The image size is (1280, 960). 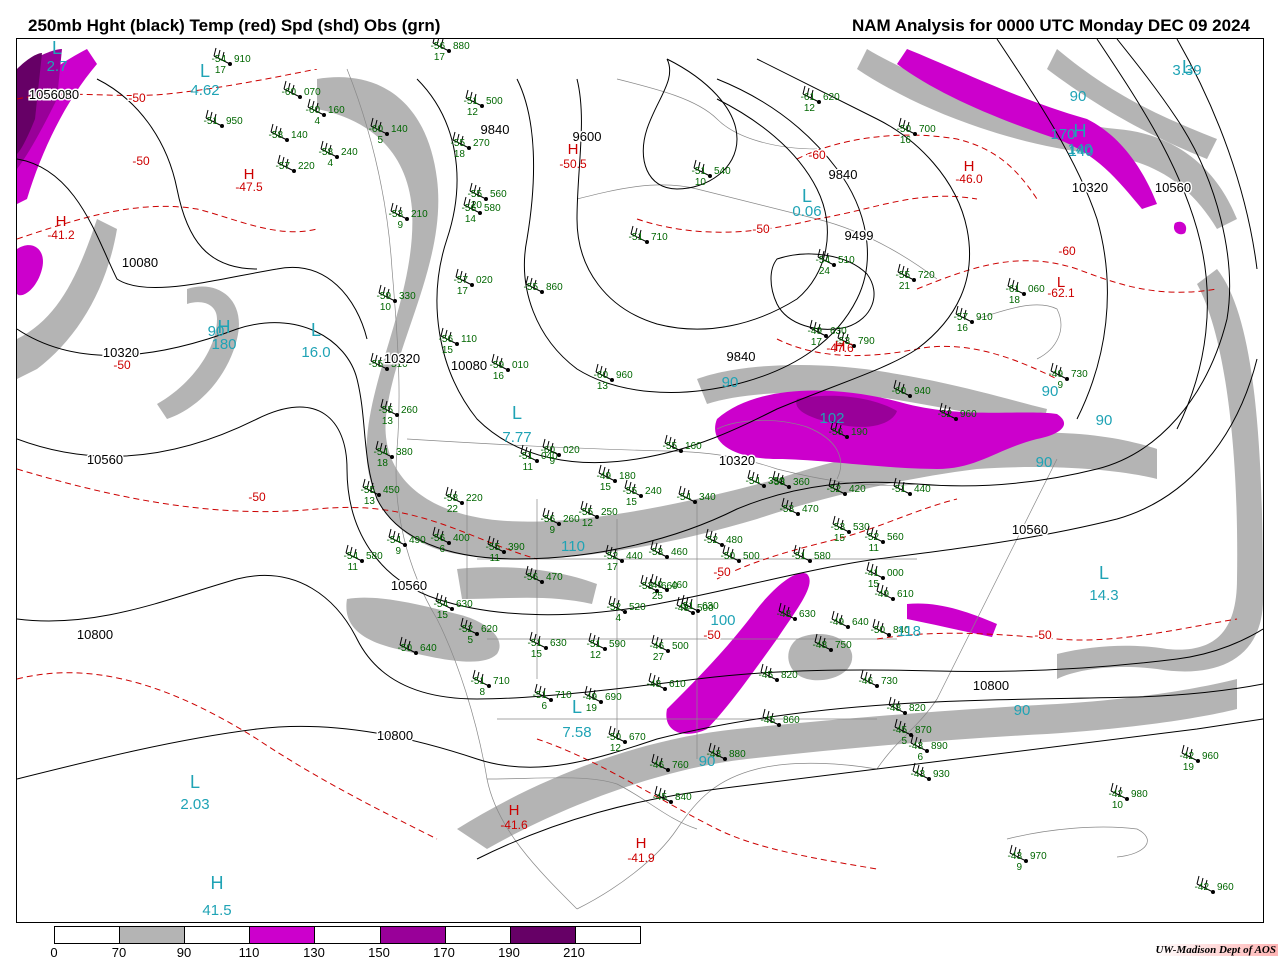 What do you see at coordinates (866, 341) in the screenshot?
I see `station-height: 790` at bounding box center [866, 341].